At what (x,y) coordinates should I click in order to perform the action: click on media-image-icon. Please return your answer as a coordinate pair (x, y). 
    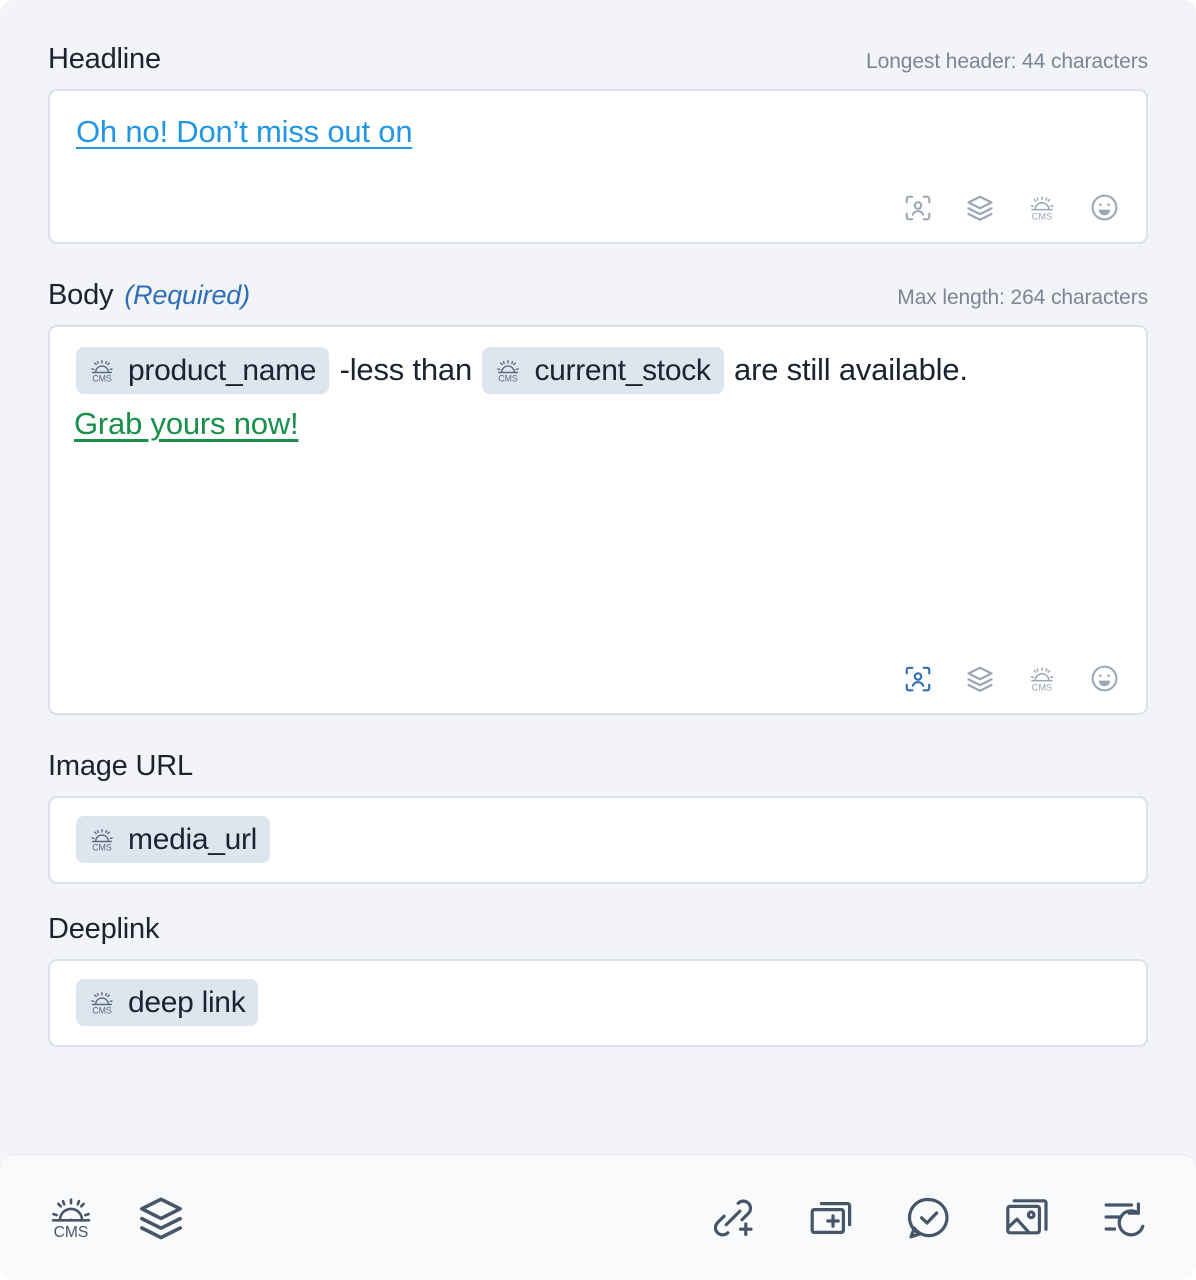
    Looking at the image, I should click on (1027, 1218).